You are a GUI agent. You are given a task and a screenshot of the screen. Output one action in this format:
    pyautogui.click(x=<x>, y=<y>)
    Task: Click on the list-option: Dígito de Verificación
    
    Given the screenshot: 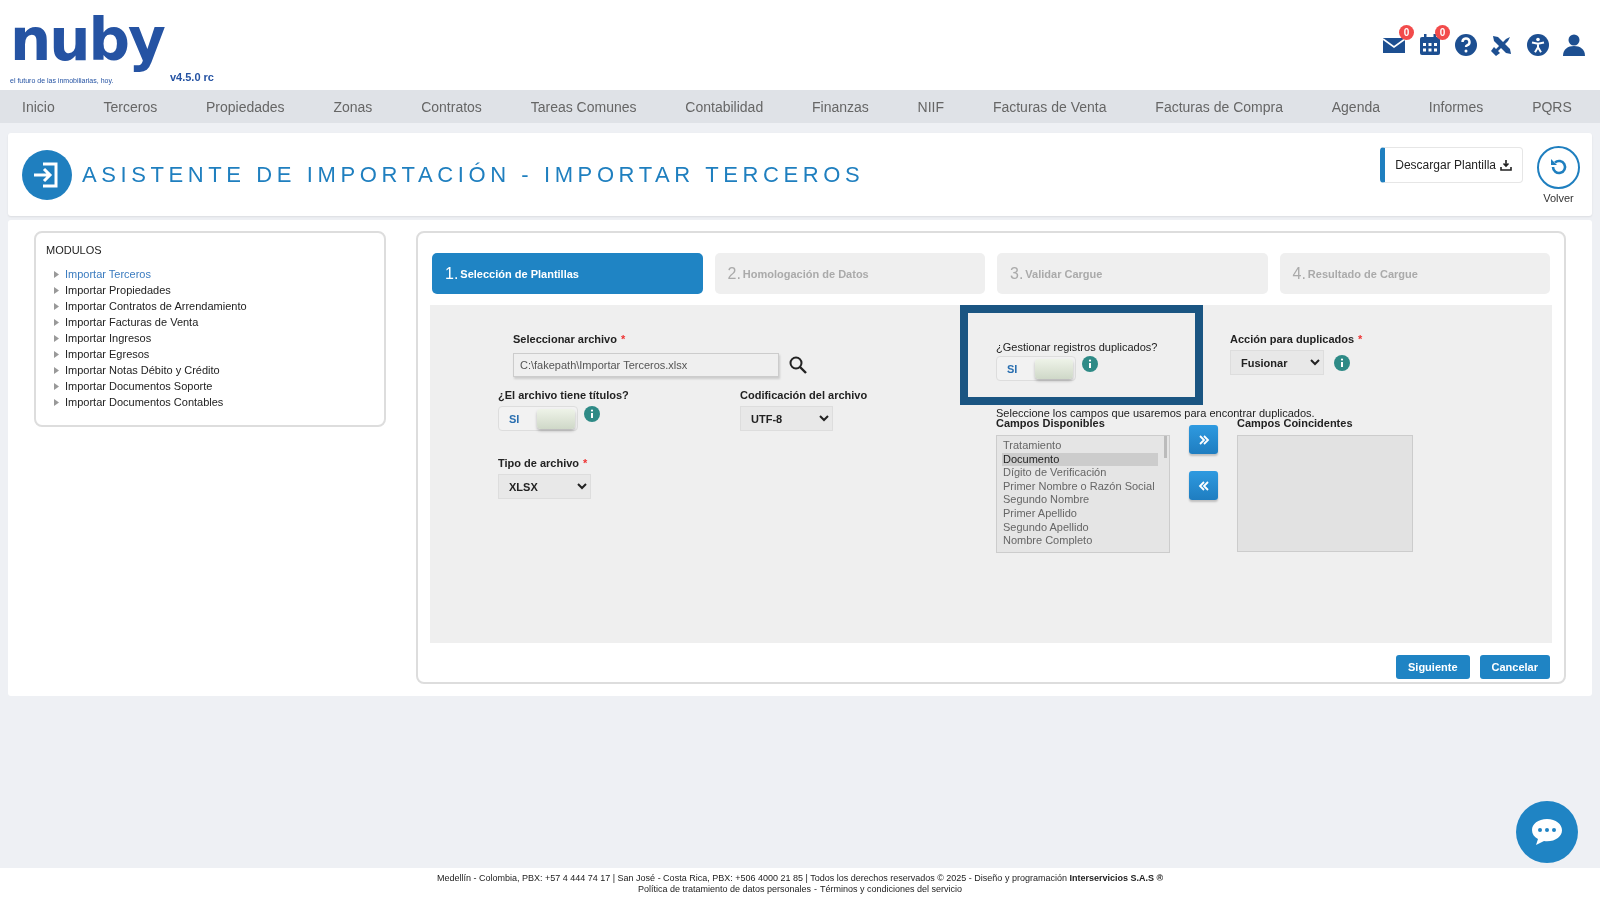 What is the action you would take?
    pyautogui.click(x=1080, y=473)
    